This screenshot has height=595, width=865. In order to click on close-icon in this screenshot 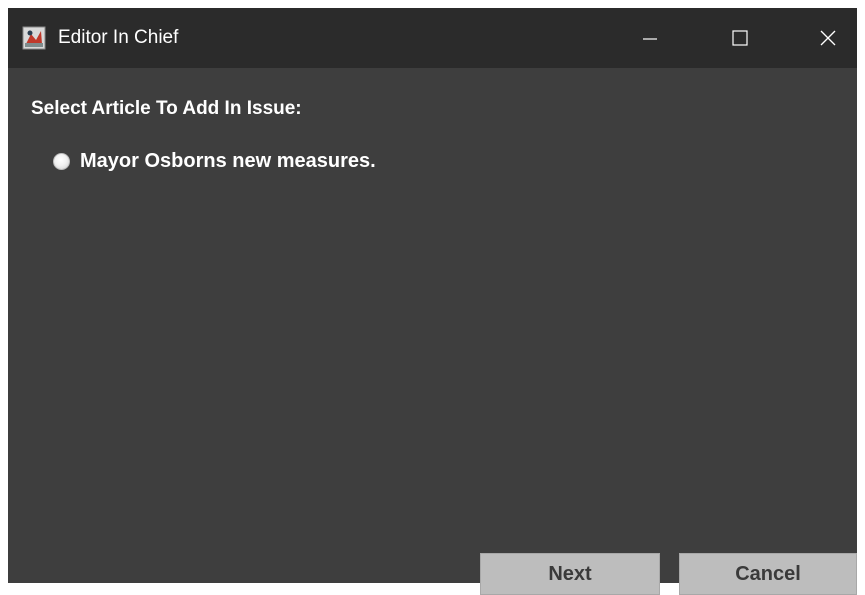, I will do `click(828, 38)`.